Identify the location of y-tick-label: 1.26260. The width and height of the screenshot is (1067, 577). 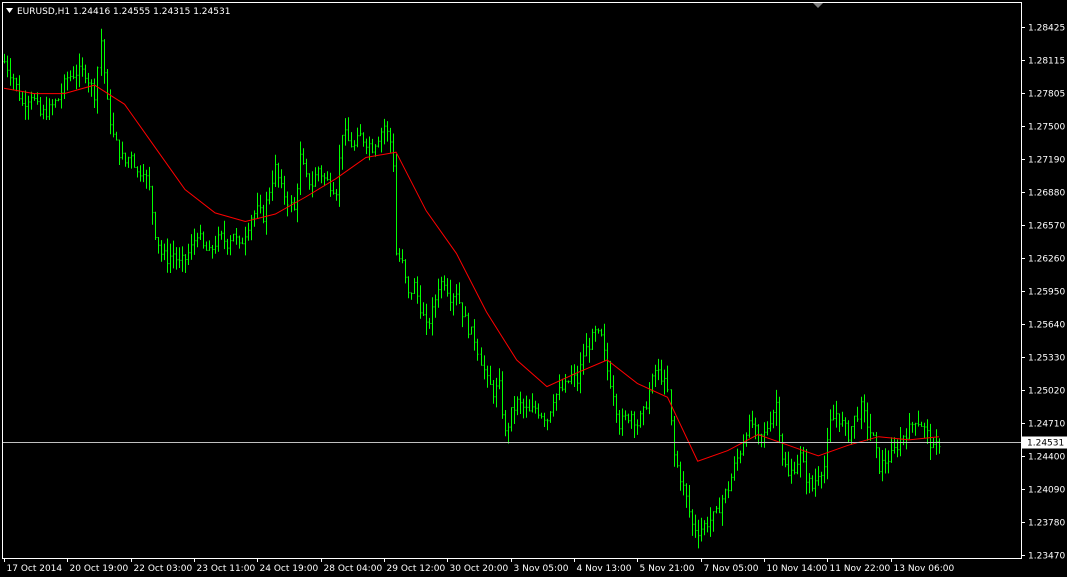
(1046, 260).